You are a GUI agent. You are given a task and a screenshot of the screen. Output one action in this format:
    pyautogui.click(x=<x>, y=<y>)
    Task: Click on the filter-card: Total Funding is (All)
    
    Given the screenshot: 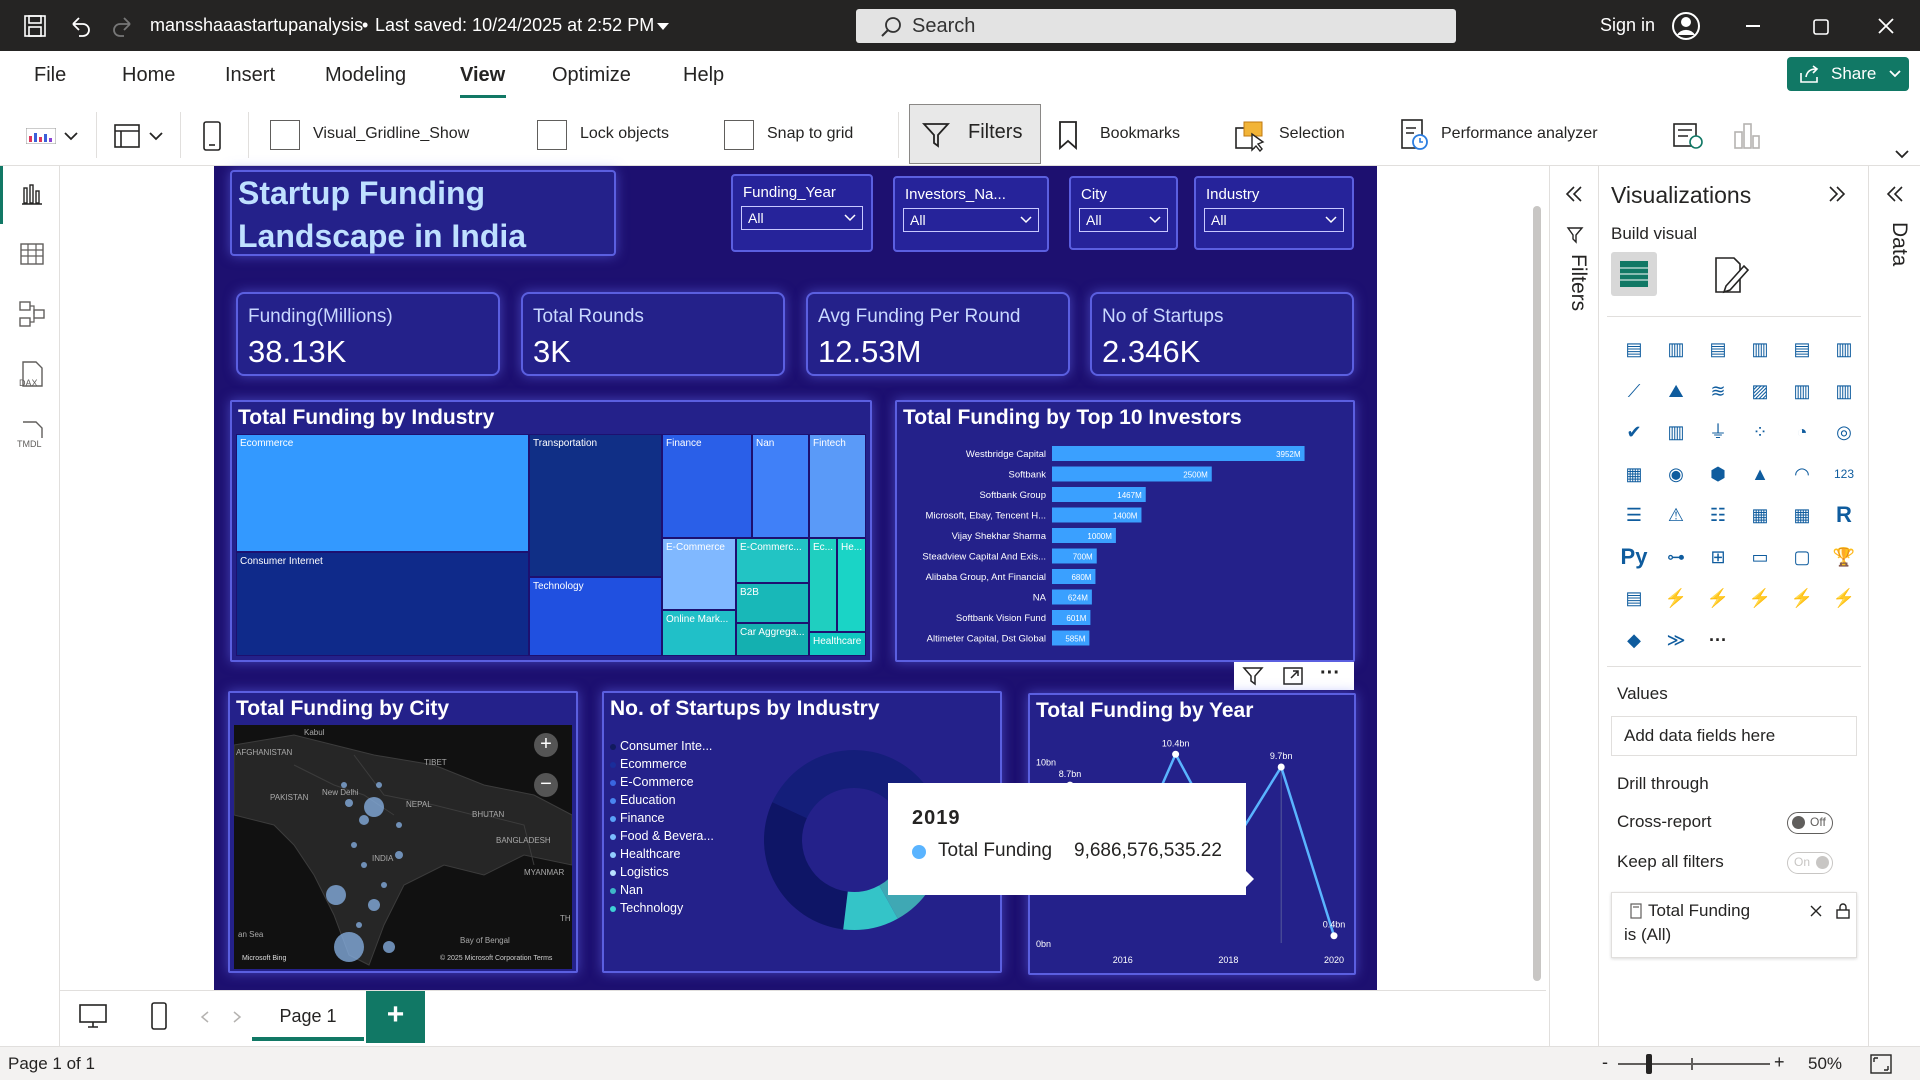 What is the action you would take?
    pyautogui.click(x=1734, y=925)
    